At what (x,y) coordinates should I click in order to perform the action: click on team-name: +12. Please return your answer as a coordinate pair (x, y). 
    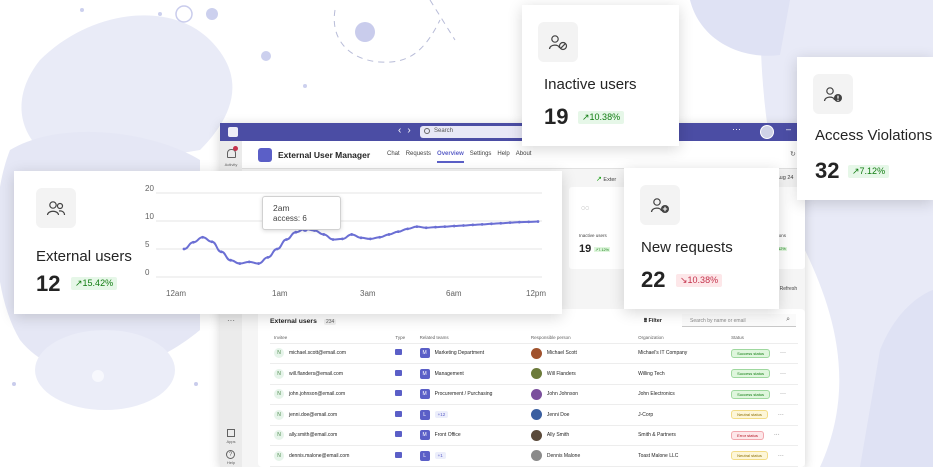
    Looking at the image, I should click on (441, 415).